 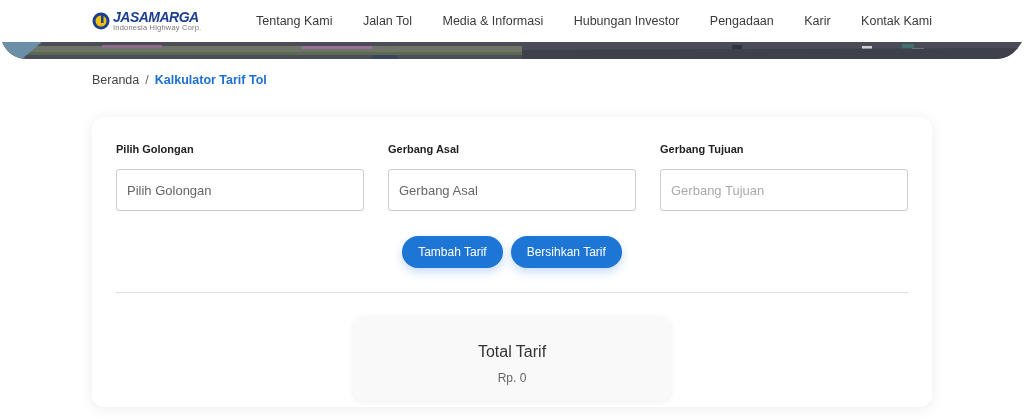 What do you see at coordinates (101, 21) in the screenshot?
I see `logo-icon` at bounding box center [101, 21].